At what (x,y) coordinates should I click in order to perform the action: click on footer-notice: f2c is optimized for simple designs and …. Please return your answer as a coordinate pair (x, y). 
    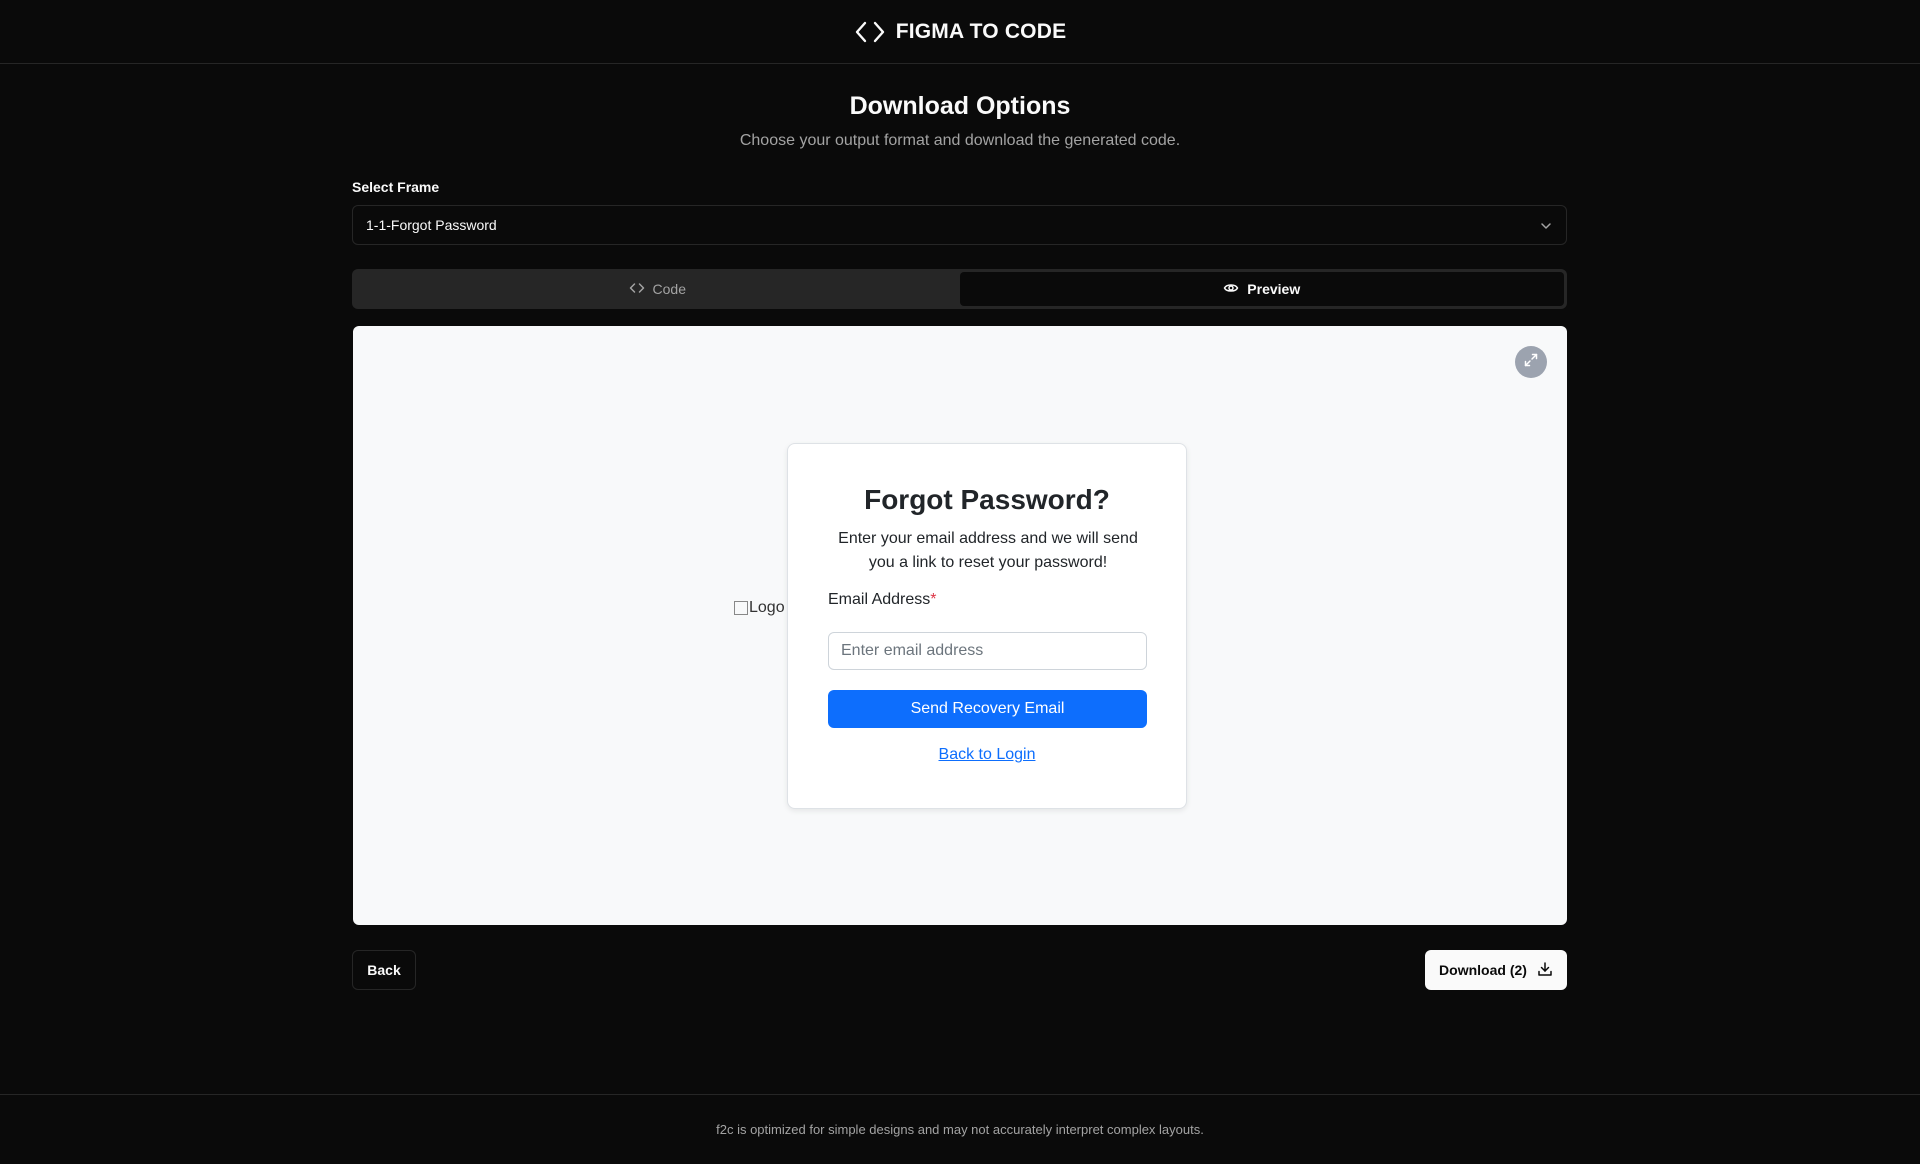
    Looking at the image, I should click on (960, 1129).